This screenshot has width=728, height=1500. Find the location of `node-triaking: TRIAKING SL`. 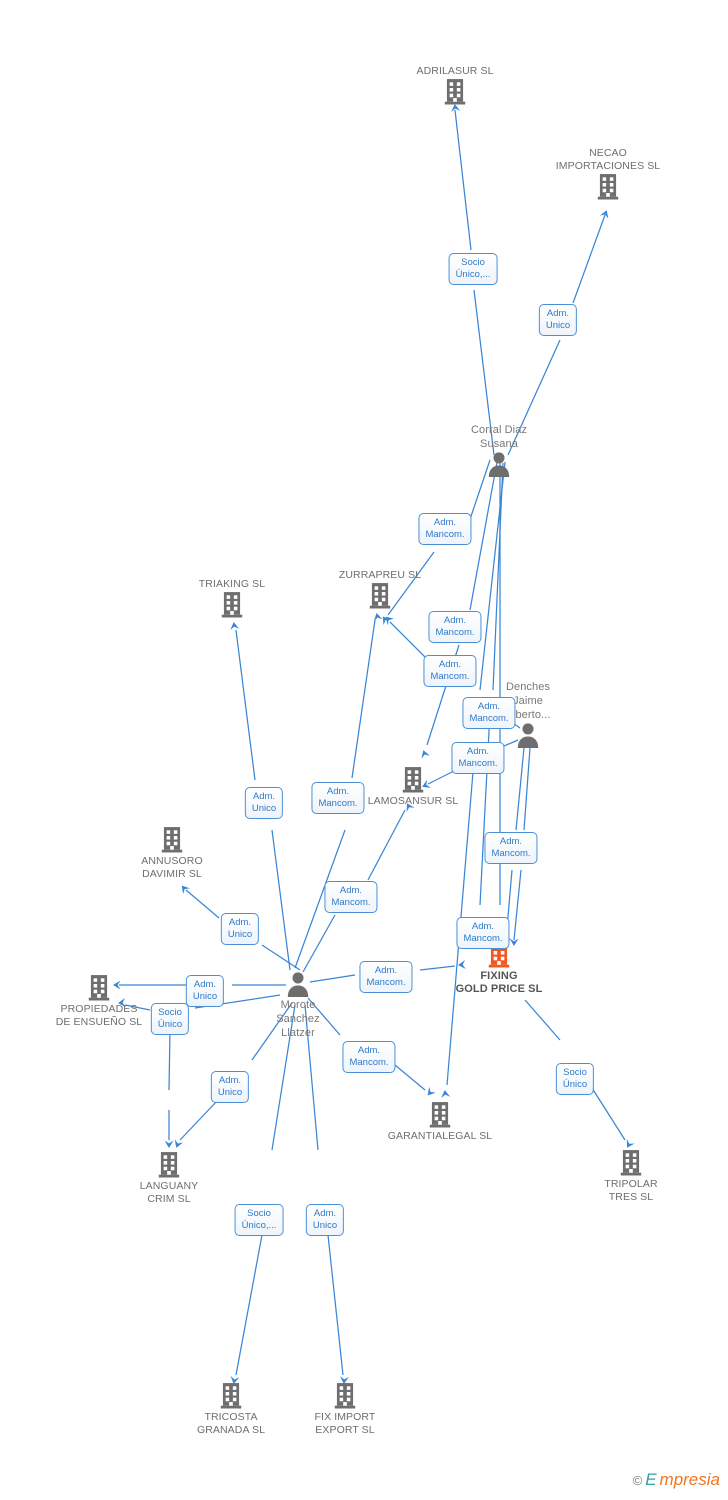

node-triaking: TRIAKING SL is located at coordinates (232, 598).